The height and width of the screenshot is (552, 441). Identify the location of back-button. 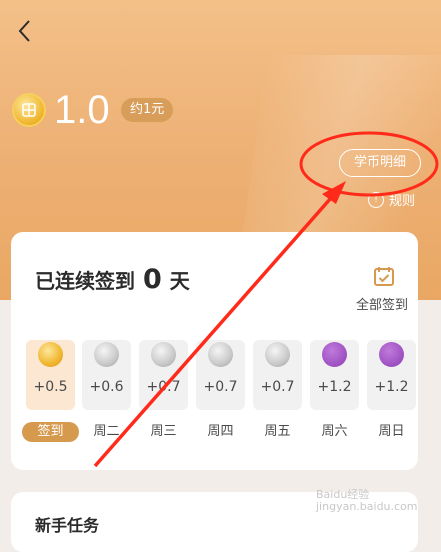
(26, 31).